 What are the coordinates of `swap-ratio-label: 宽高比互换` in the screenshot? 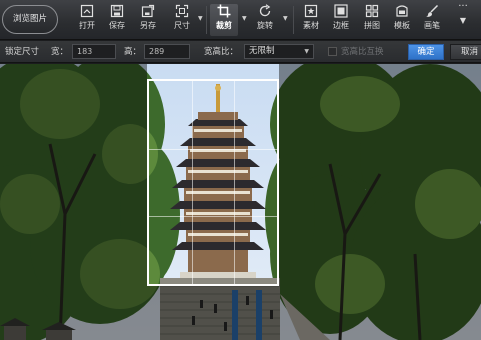 It's located at (362, 52).